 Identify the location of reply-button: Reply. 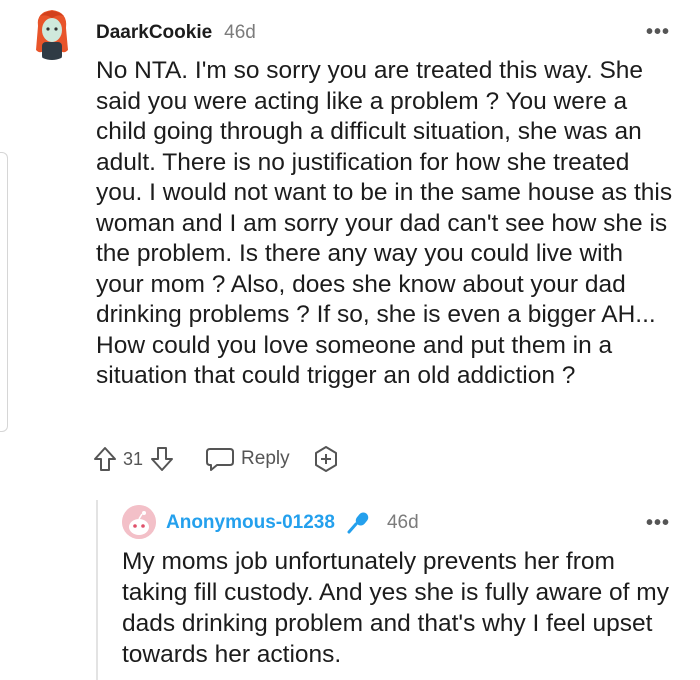
(247, 459).